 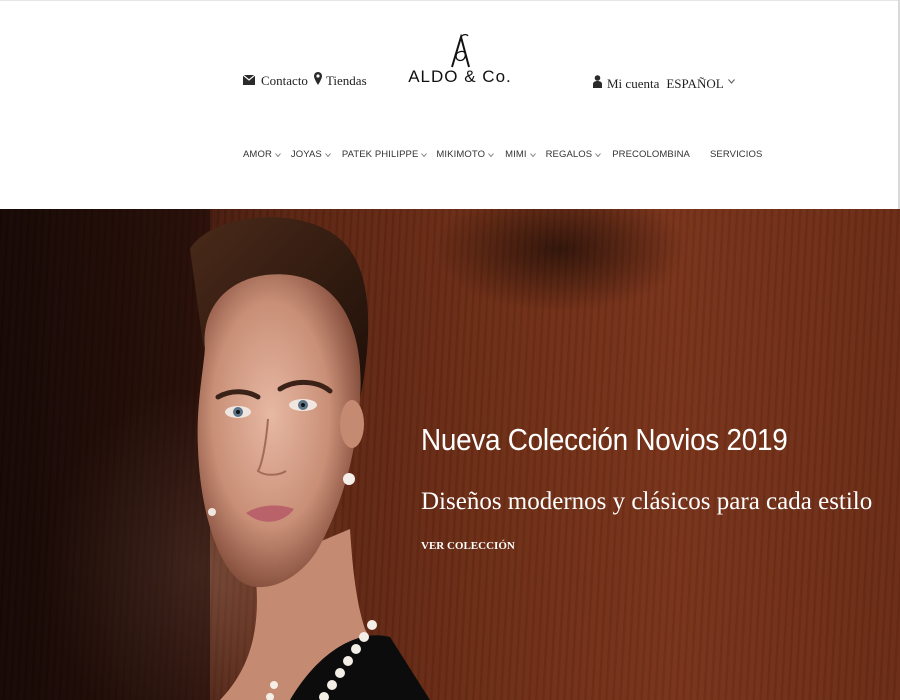 I want to click on stores-link: Tiendas, so click(x=340, y=80).